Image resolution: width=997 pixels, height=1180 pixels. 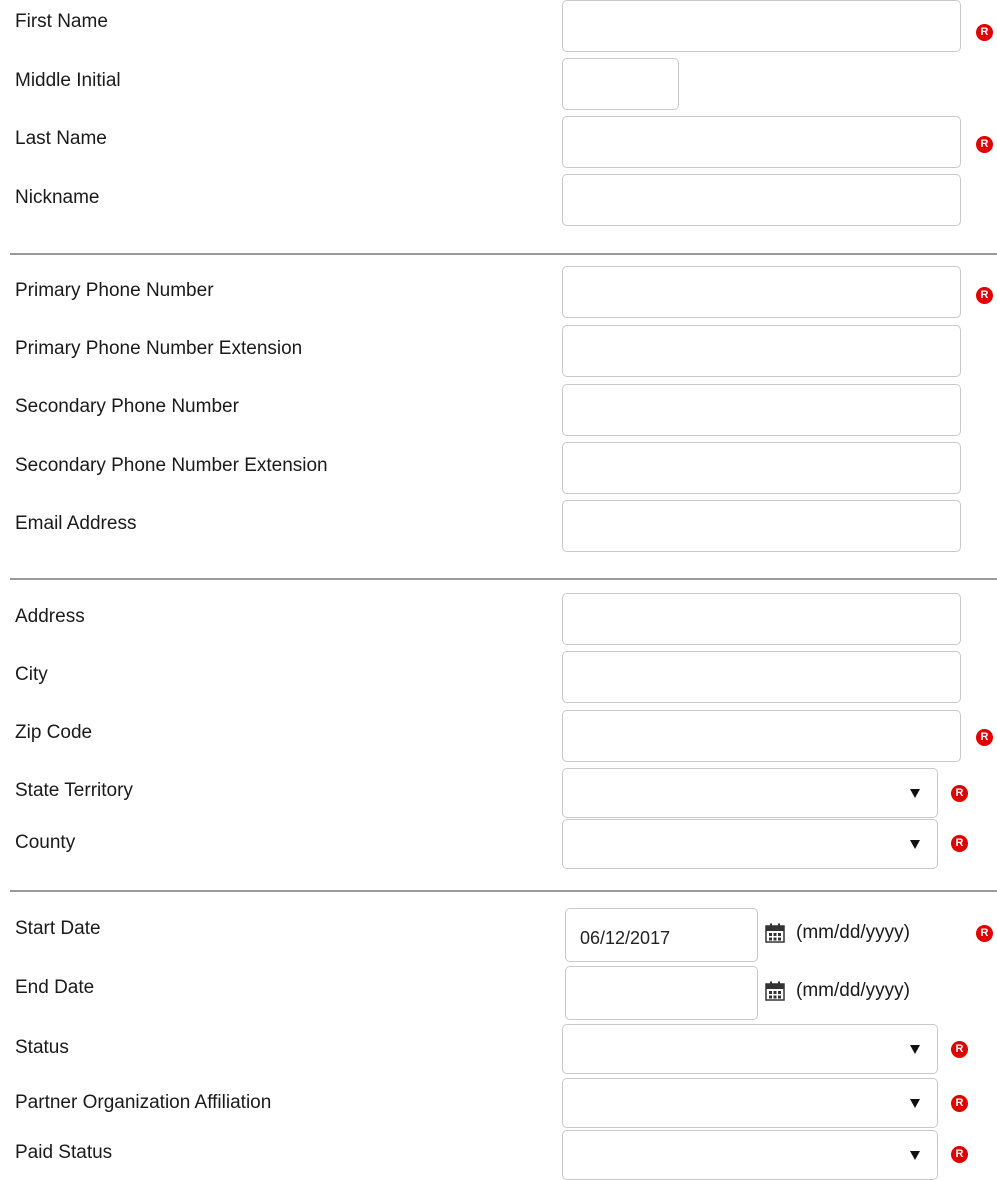 I want to click on end-date-label: End Date, so click(x=55, y=987).